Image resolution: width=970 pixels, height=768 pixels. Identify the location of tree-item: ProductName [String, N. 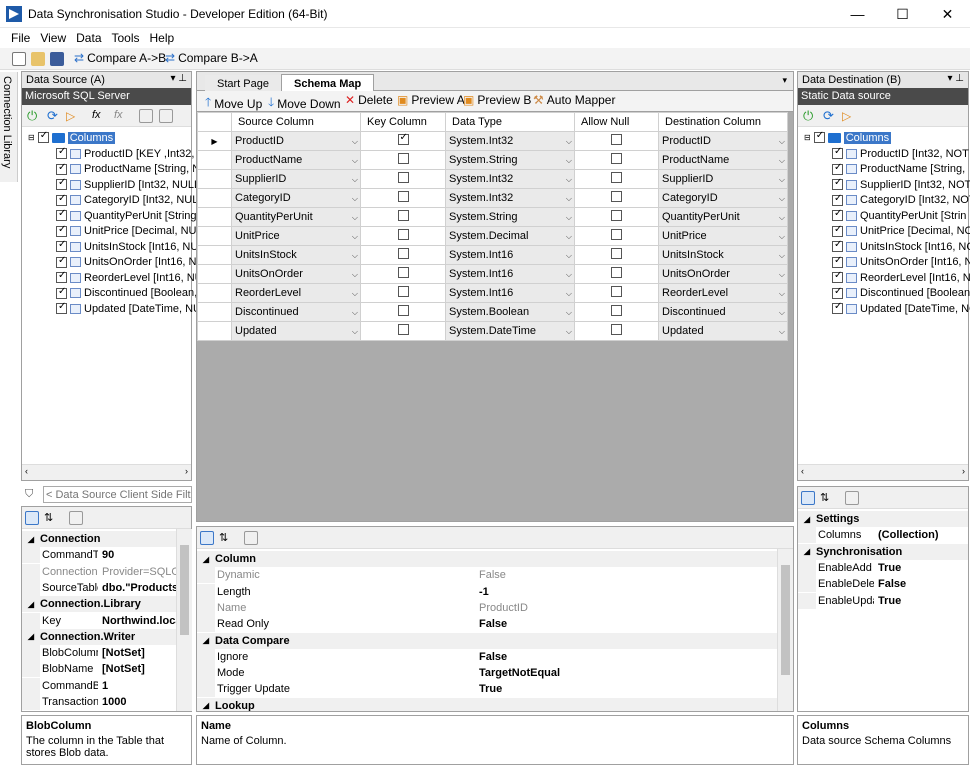
(128, 169).